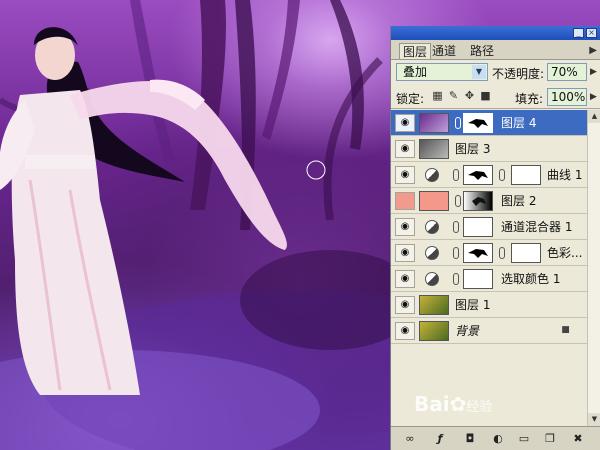  Describe the element at coordinates (410, 438) in the screenshot. I see `link-layers-icon: ∞` at that location.